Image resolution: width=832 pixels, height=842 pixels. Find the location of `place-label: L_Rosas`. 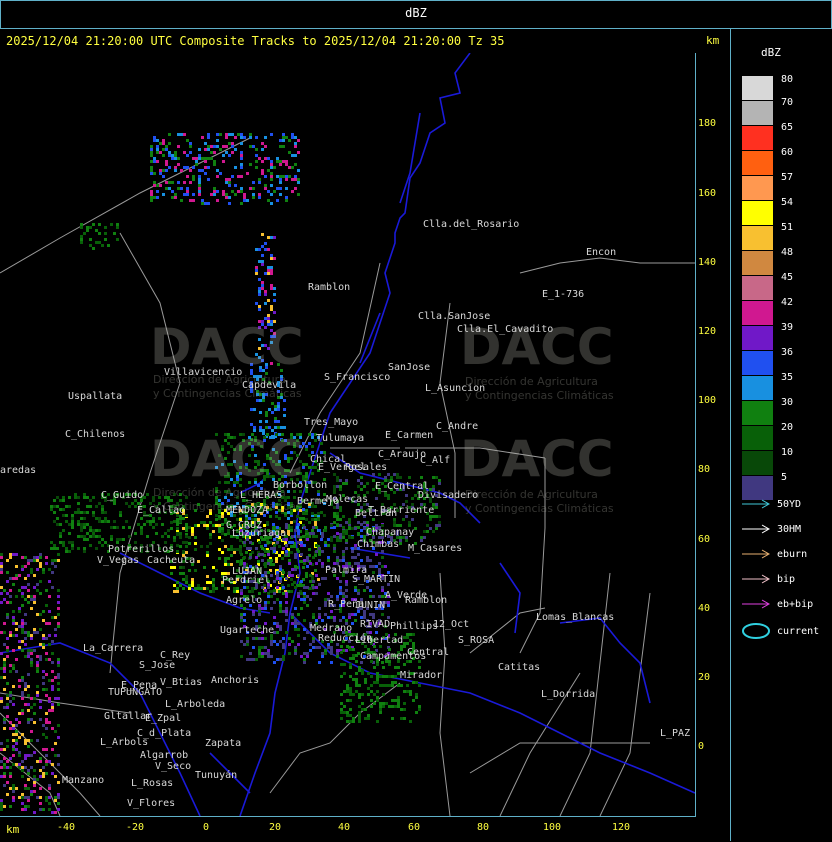

place-label: L_Rosas is located at coordinates (152, 783).